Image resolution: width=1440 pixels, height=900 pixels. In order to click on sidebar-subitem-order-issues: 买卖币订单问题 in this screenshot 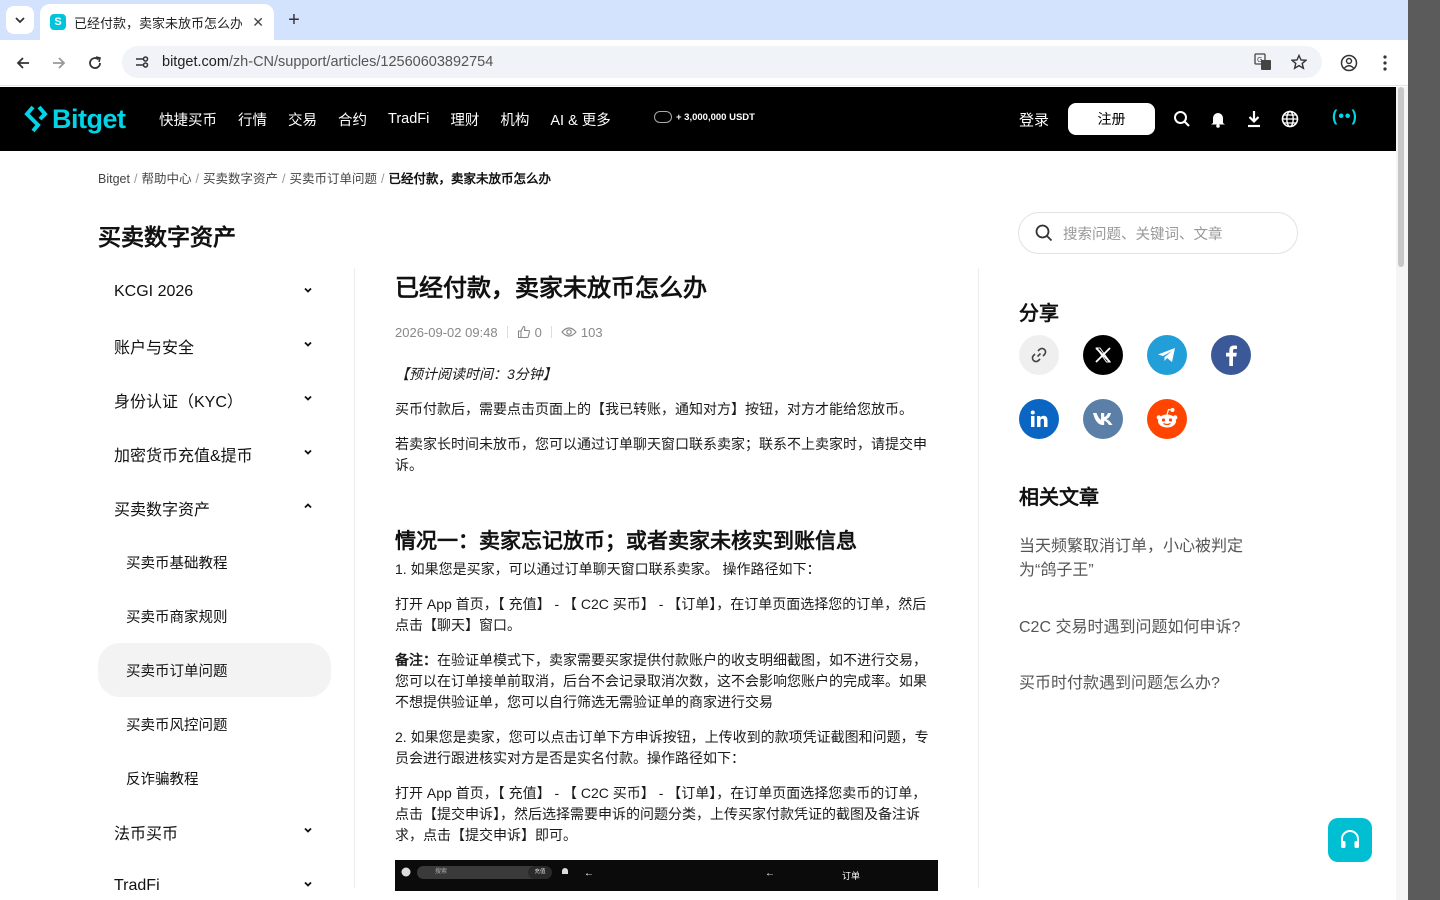, I will do `click(214, 670)`.